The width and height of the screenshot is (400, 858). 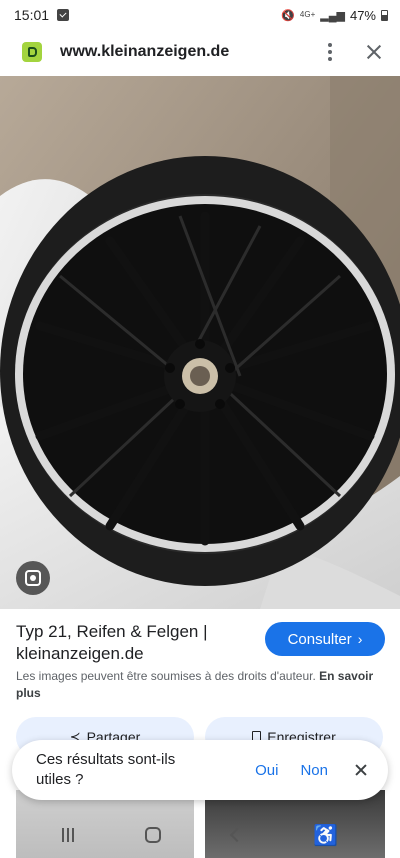 What do you see at coordinates (362, 15) in the screenshot?
I see `battery-percent: 47%` at bounding box center [362, 15].